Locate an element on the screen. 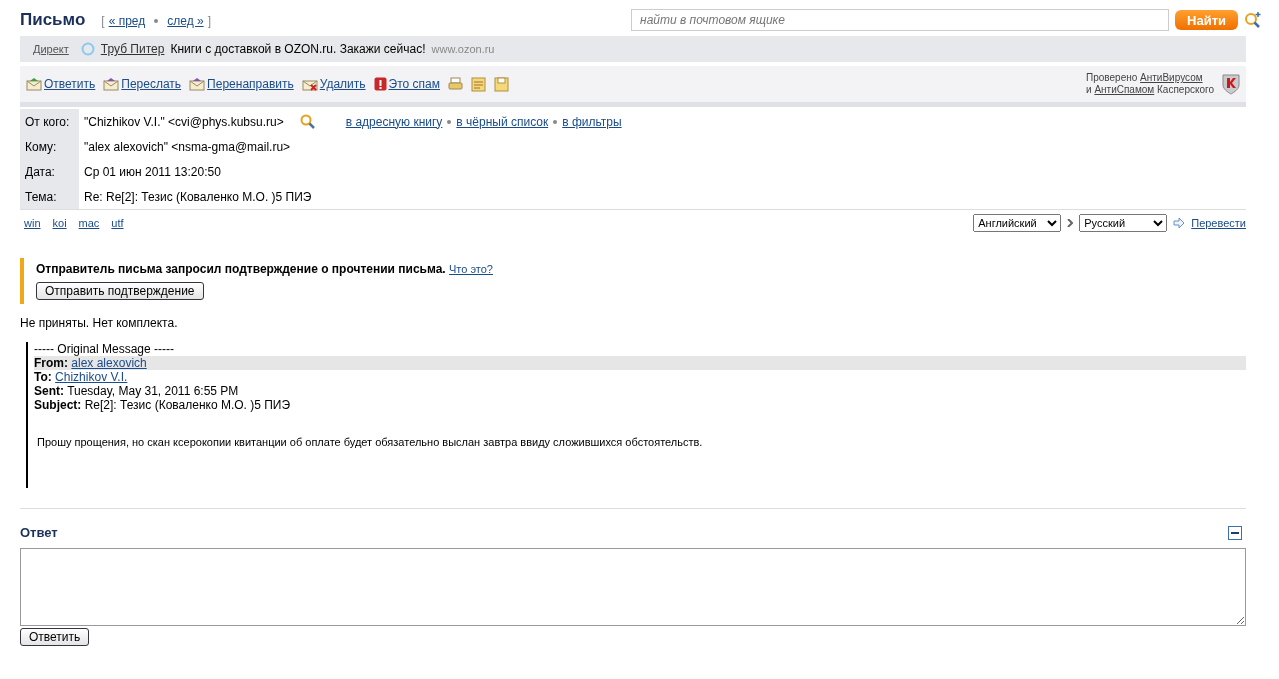 The image size is (1279, 679). header-label: Кому: is located at coordinates (49, 146).